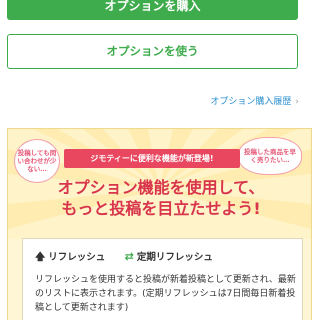 This screenshot has width=320, height=320. What do you see at coordinates (161, 208) in the screenshot?
I see `headline-line-2: もっと投稿を目立たせよう!` at bounding box center [161, 208].